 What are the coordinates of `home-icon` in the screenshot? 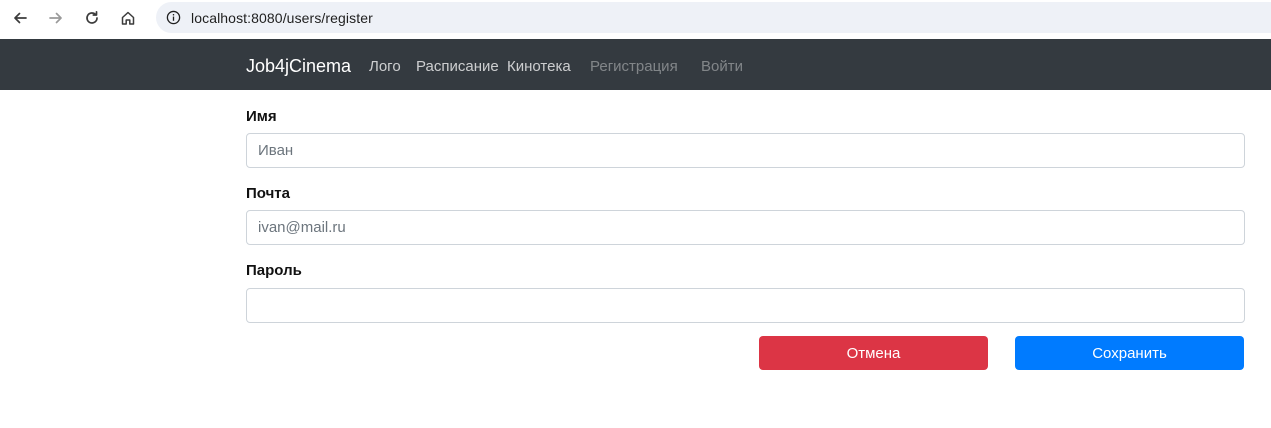 It's located at (128, 18).